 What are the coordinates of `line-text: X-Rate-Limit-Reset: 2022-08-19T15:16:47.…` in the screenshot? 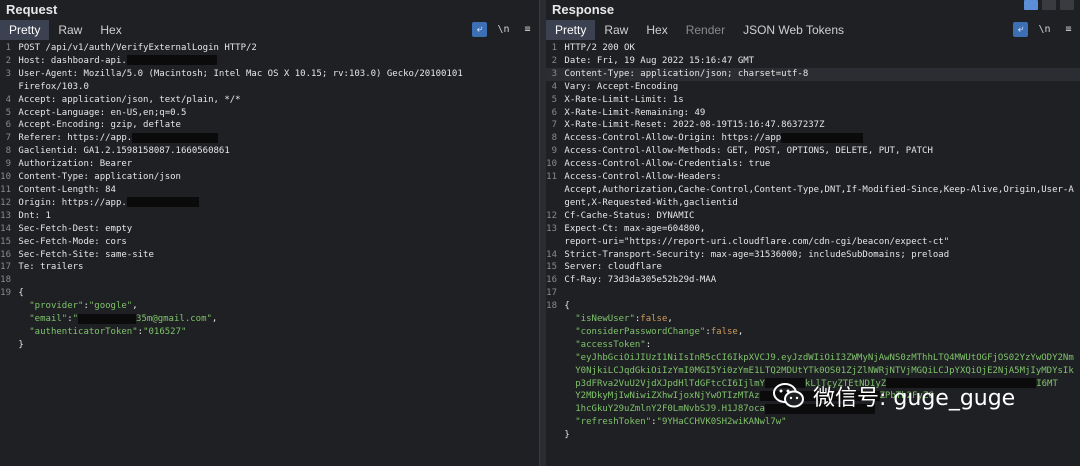 It's located at (691, 125).